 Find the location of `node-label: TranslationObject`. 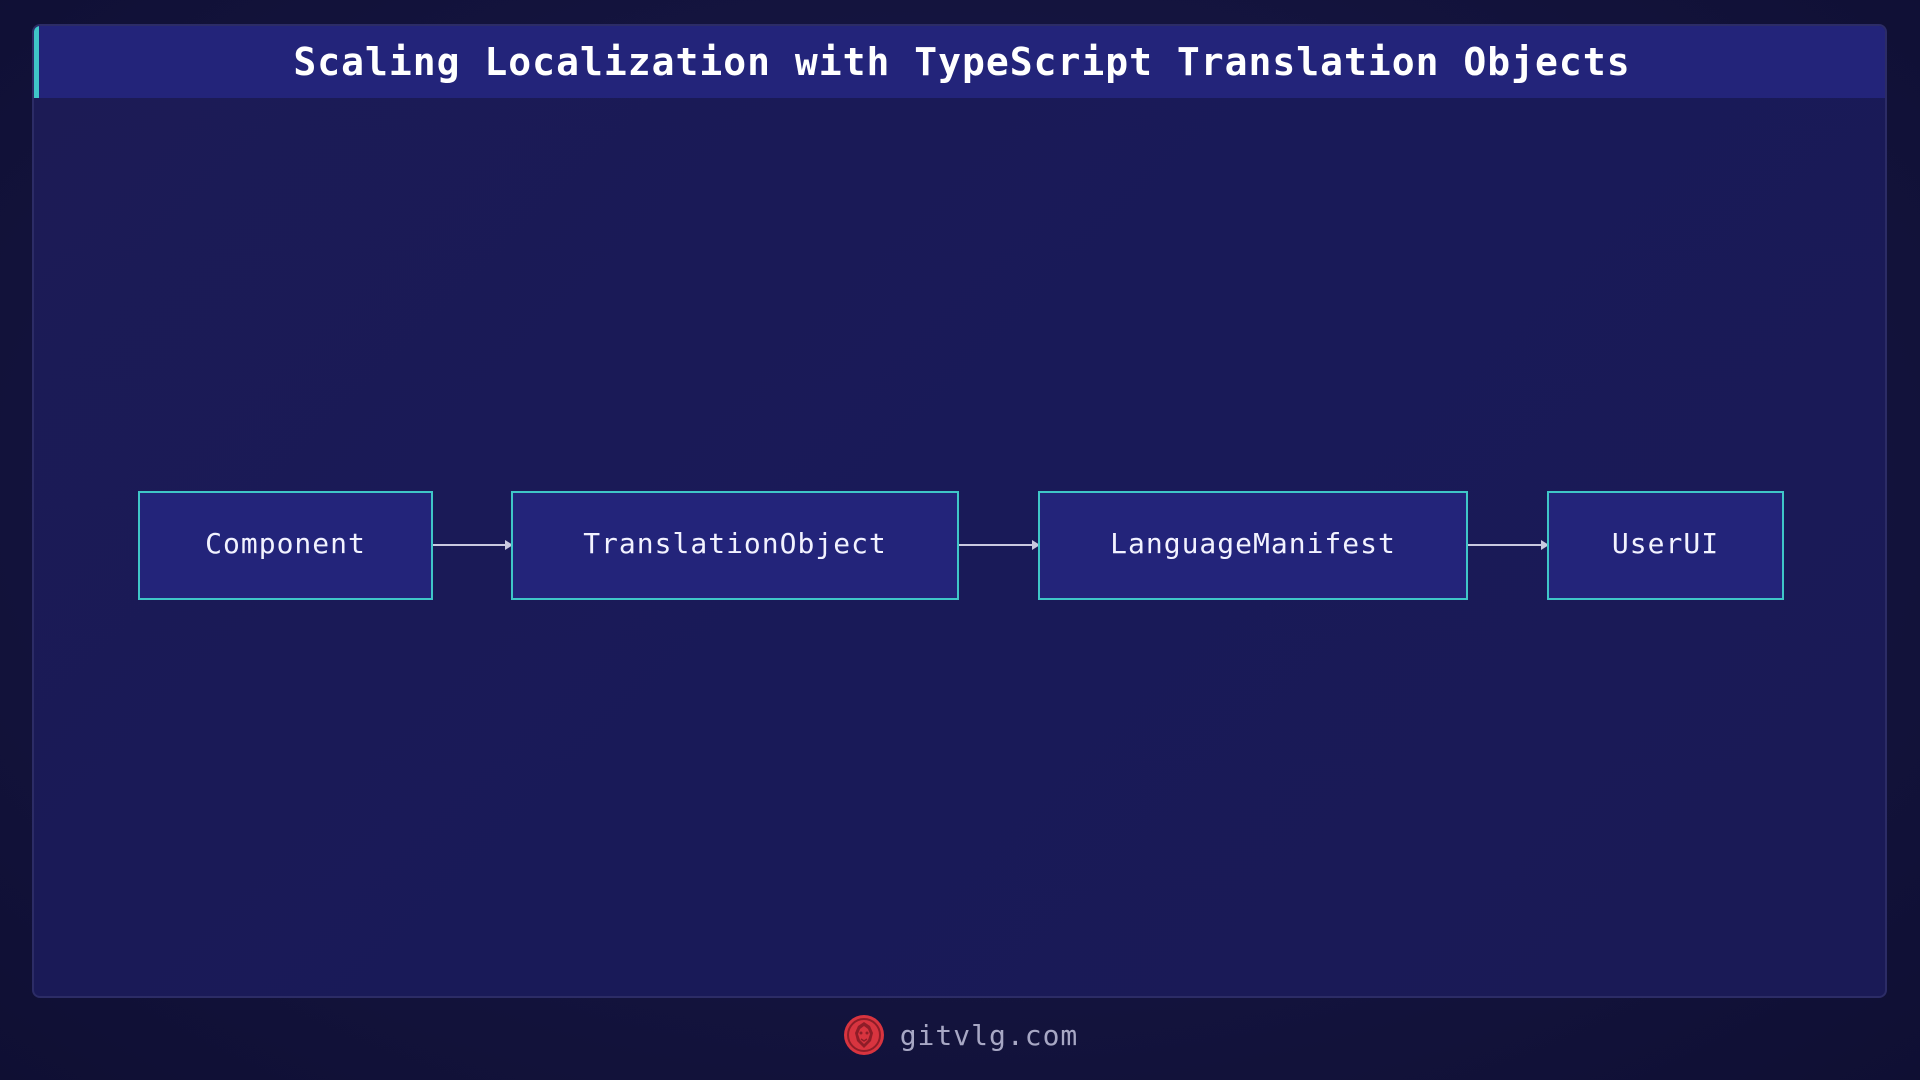

node-label: TranslationObject is located at coordinates (735, 543).